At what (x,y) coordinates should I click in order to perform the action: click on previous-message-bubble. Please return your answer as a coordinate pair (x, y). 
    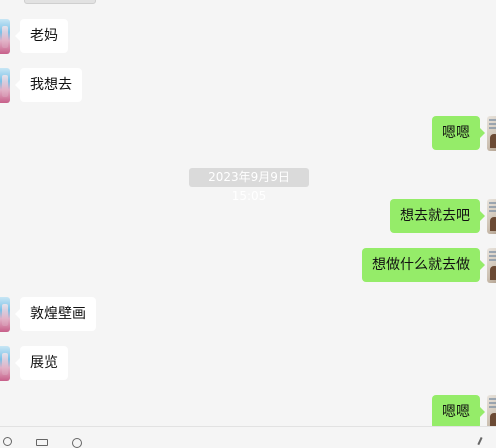
    Looking at the image, I should click on (60, 2).